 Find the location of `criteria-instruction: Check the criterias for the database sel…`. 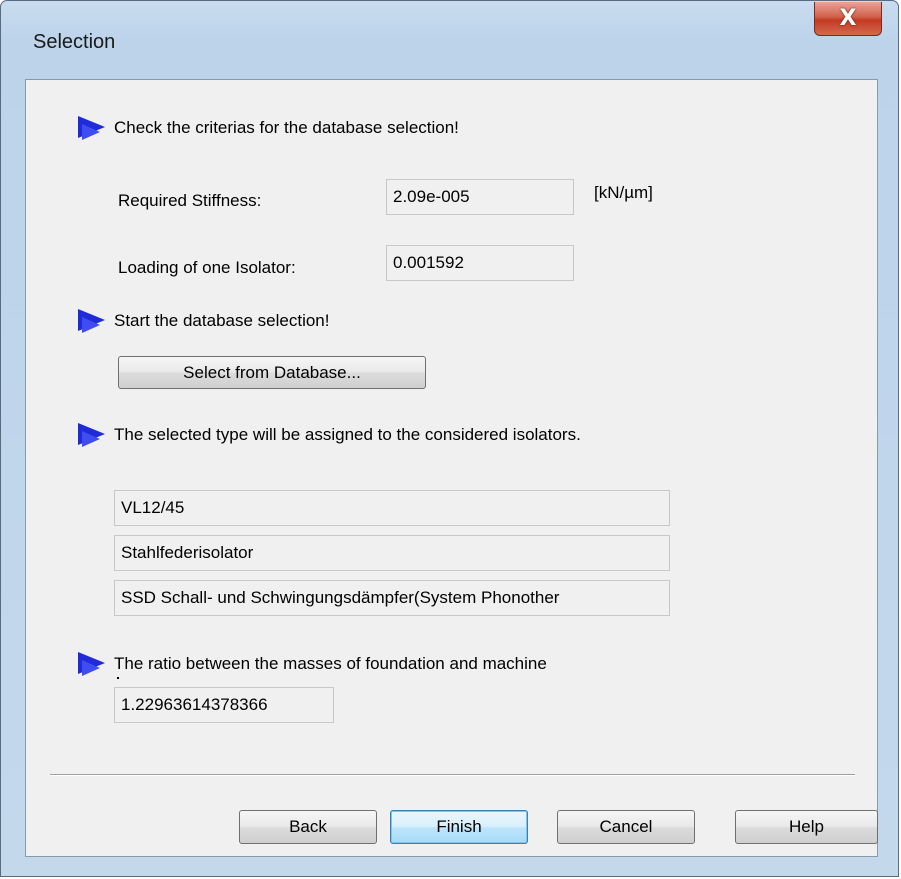

criteria-instruction: Check the criterias for the database sel… is located at coordinates (286, 127).